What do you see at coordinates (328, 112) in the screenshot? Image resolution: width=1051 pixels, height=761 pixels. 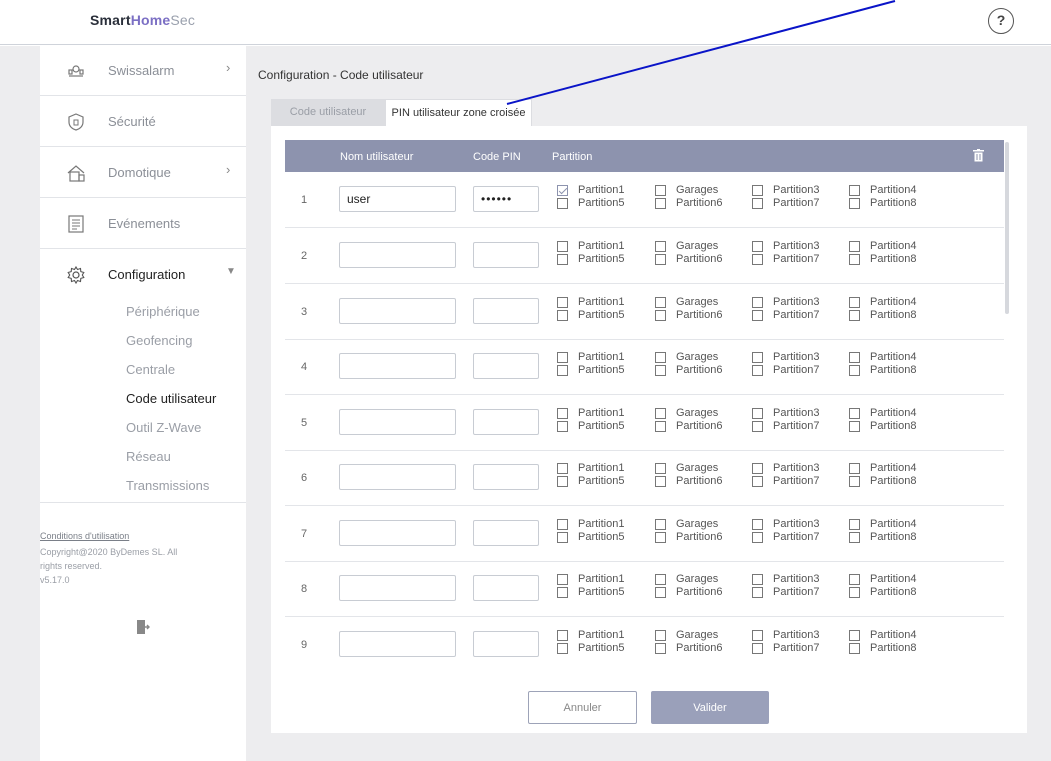 I see `tab-code-utilisateur: Code utilisateur` at bounding box center [328, 112].